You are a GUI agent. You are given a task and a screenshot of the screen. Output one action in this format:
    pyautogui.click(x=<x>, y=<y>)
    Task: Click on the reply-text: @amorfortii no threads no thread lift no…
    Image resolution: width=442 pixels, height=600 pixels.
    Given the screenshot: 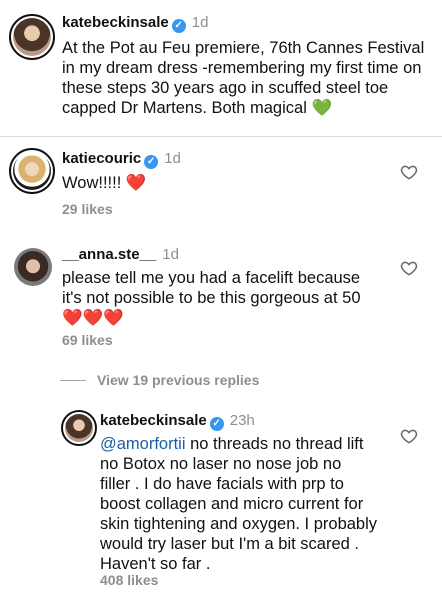 What is the action you would take?
    pyautogui.click(x=239, y=504)
    